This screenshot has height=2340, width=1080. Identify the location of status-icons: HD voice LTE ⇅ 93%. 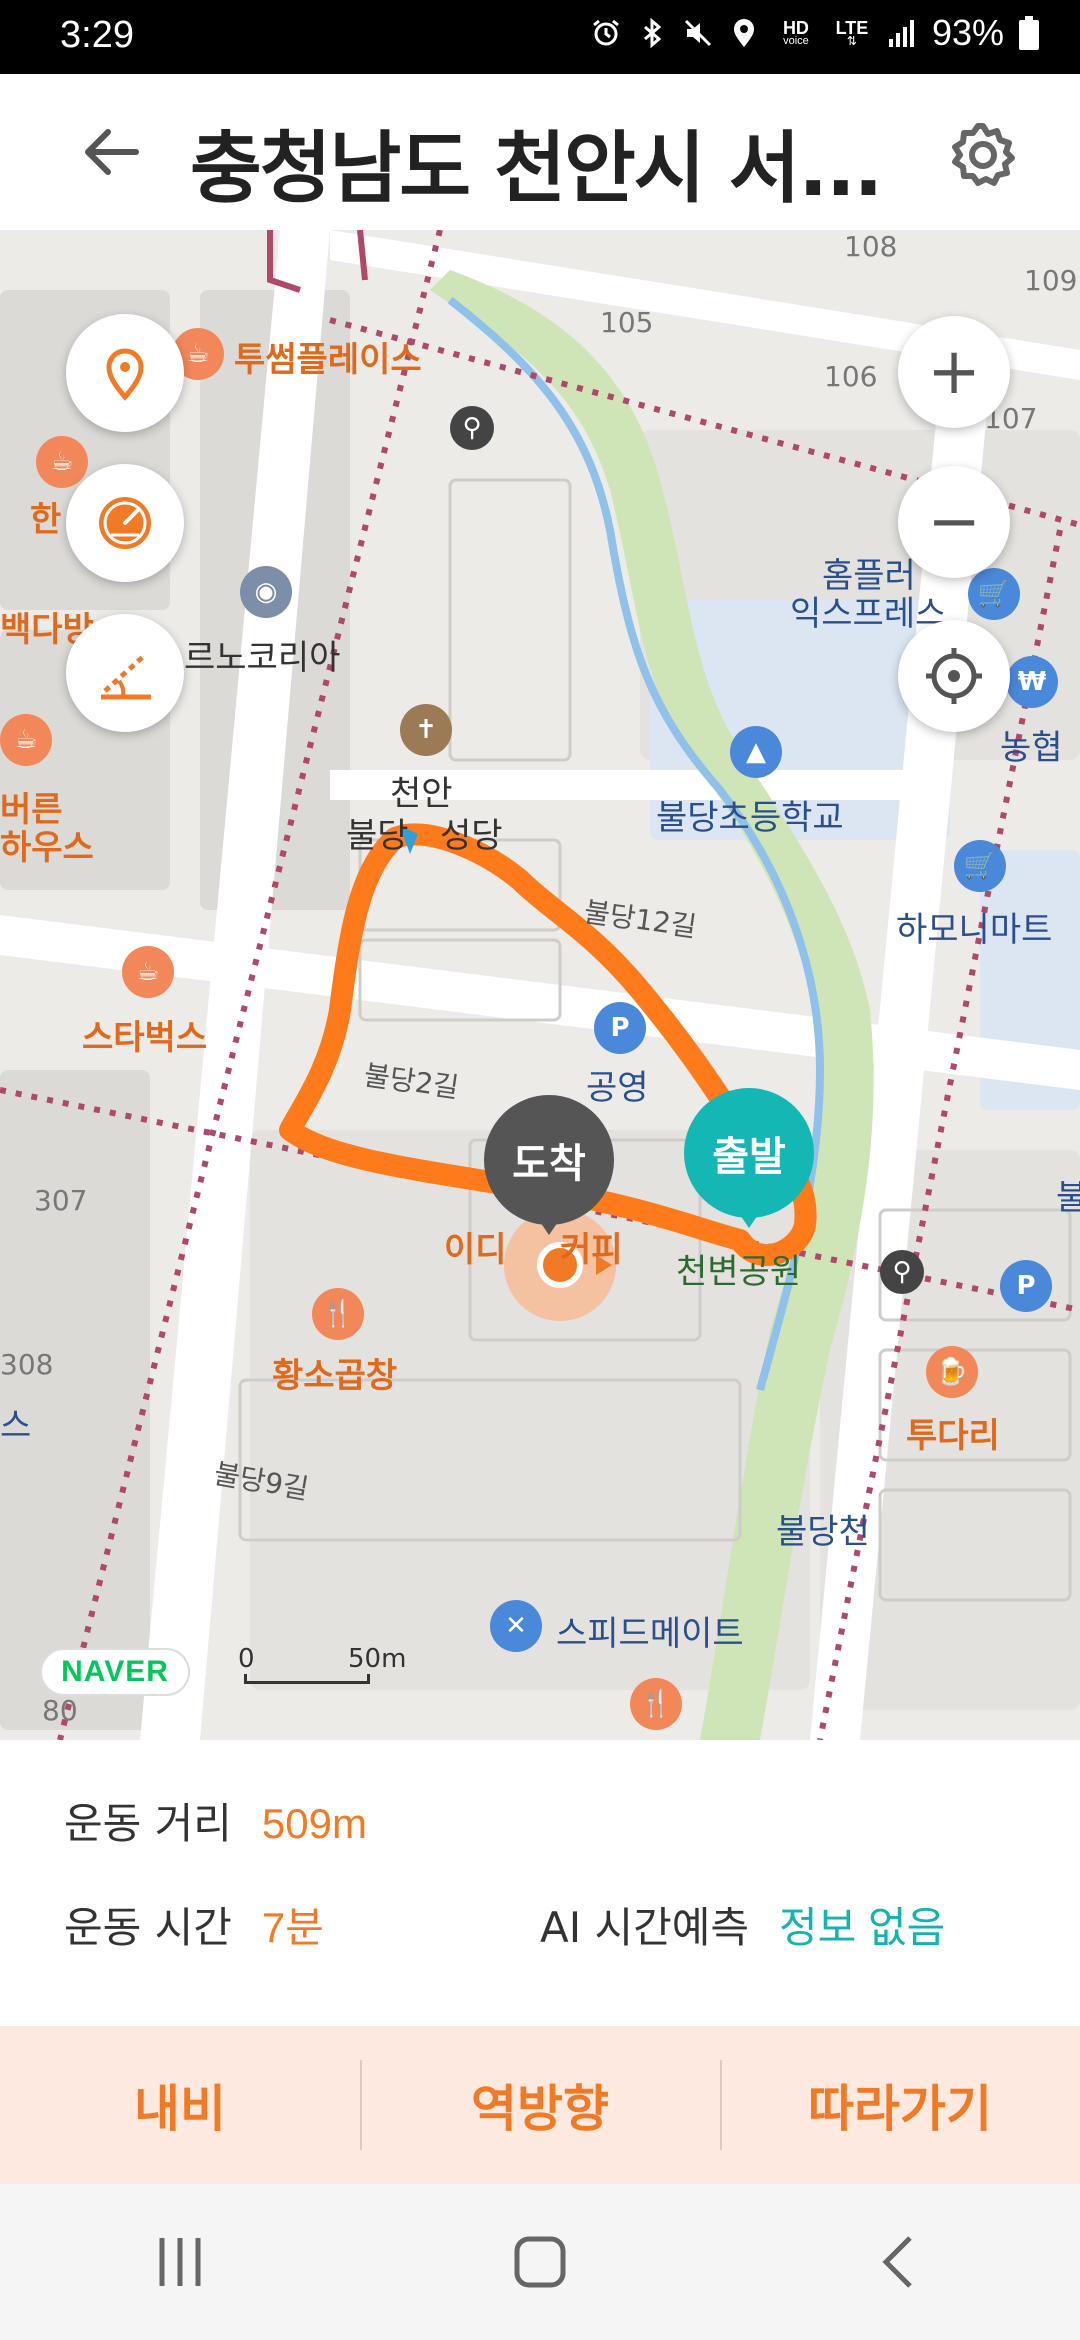
(815, 33).